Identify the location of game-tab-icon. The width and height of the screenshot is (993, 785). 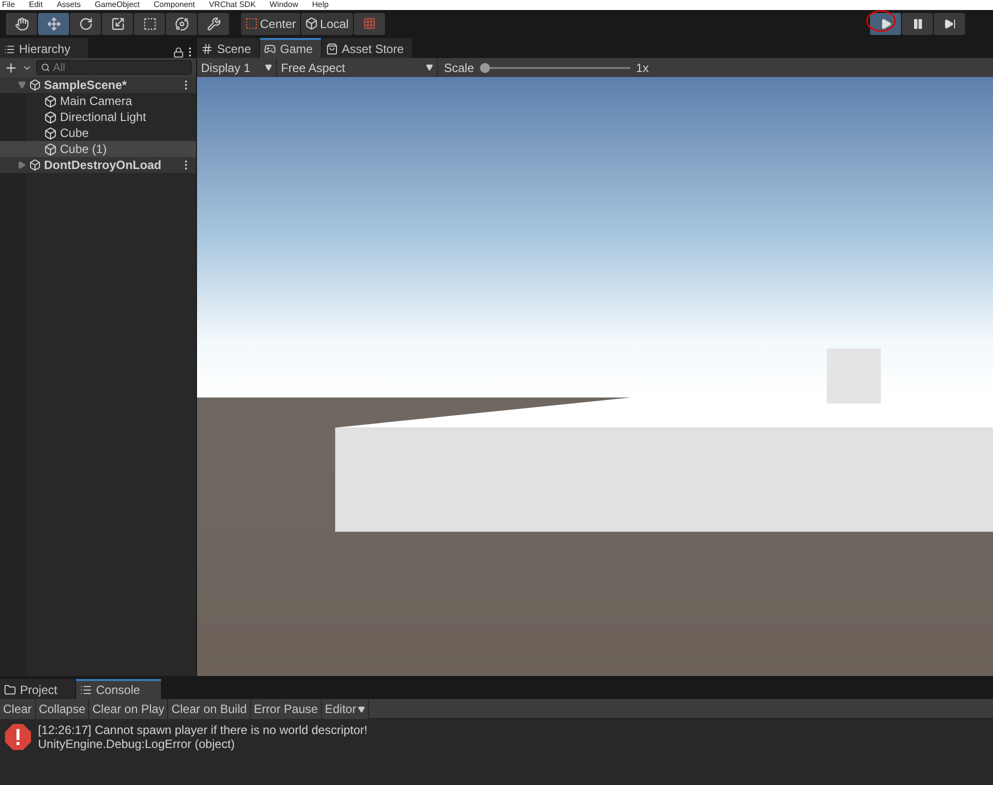
(270, 49).